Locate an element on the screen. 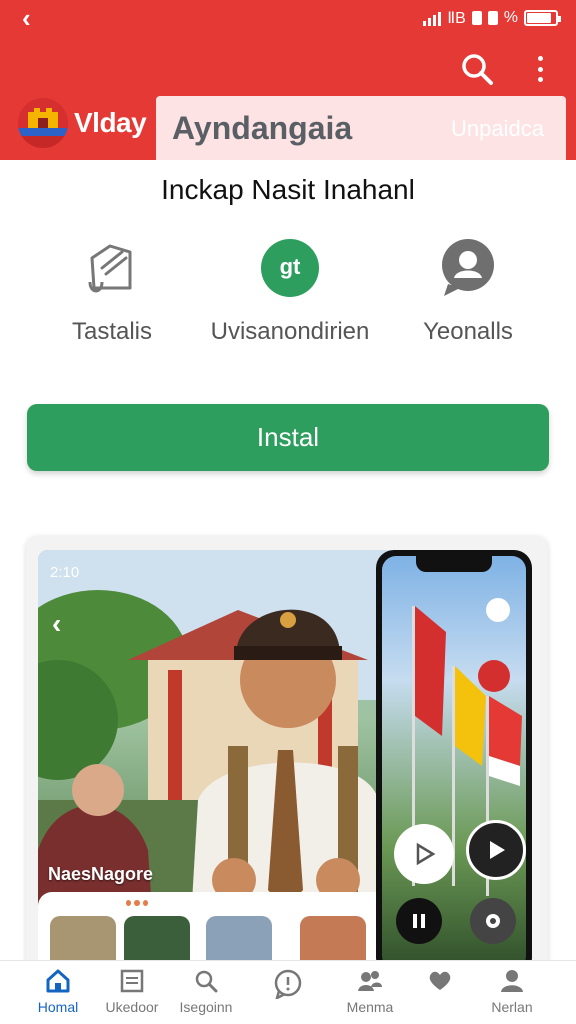 Image resolution: width=576 pixels, height=1024 pixels. page-headline: Inckap Nasit Inahanl is located at coordinates (288, 189).